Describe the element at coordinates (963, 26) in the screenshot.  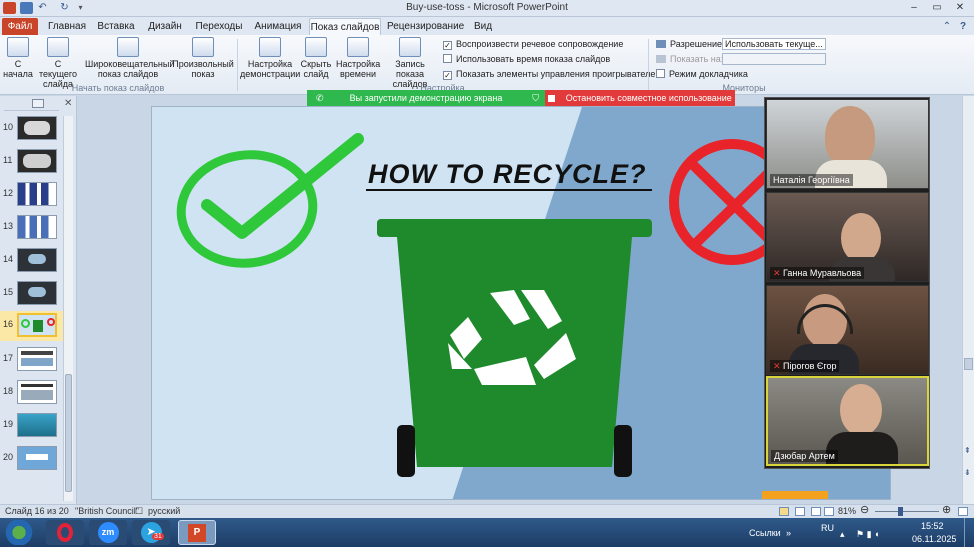
I see `help-icon: ?` at that location.